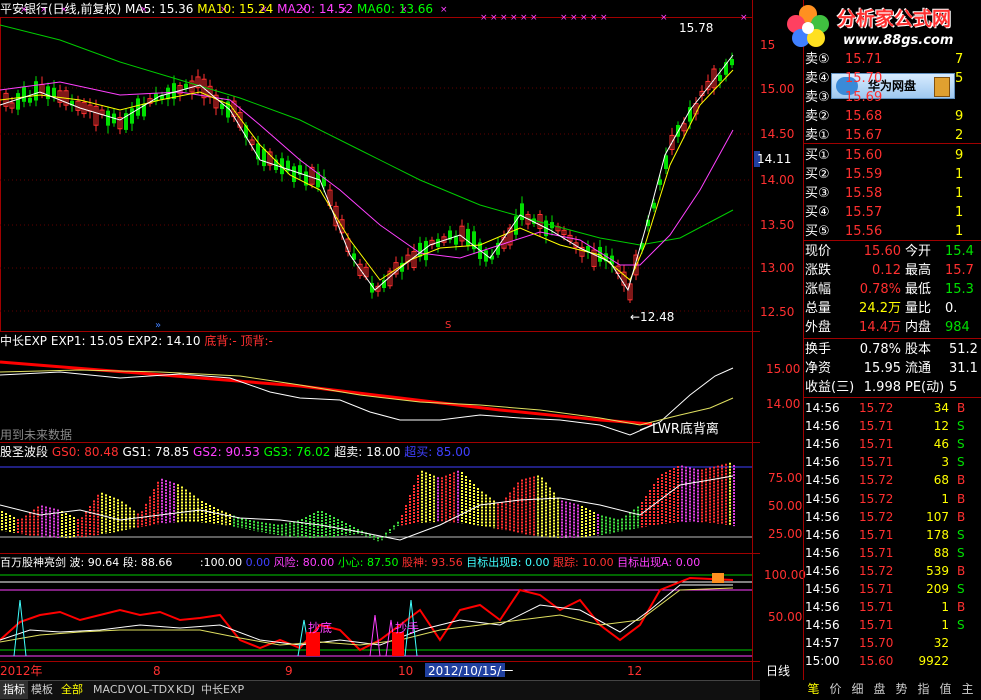 This screenshot has height=700, width=981. Describe the element at coordinates (315, 9) in the screenshot. I see `ma20-value: MA20: 14.52` at that location.